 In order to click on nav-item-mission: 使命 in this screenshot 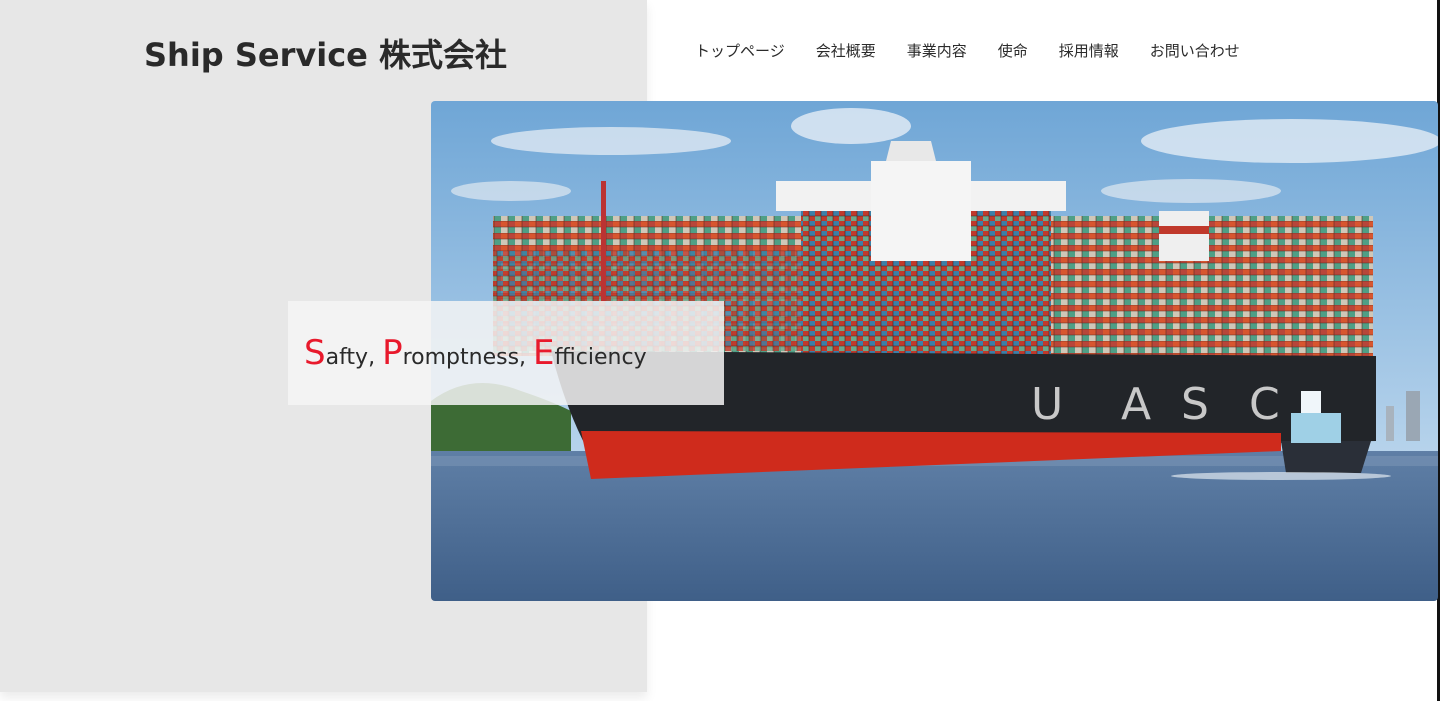, I will do `click(1013, 51)`.